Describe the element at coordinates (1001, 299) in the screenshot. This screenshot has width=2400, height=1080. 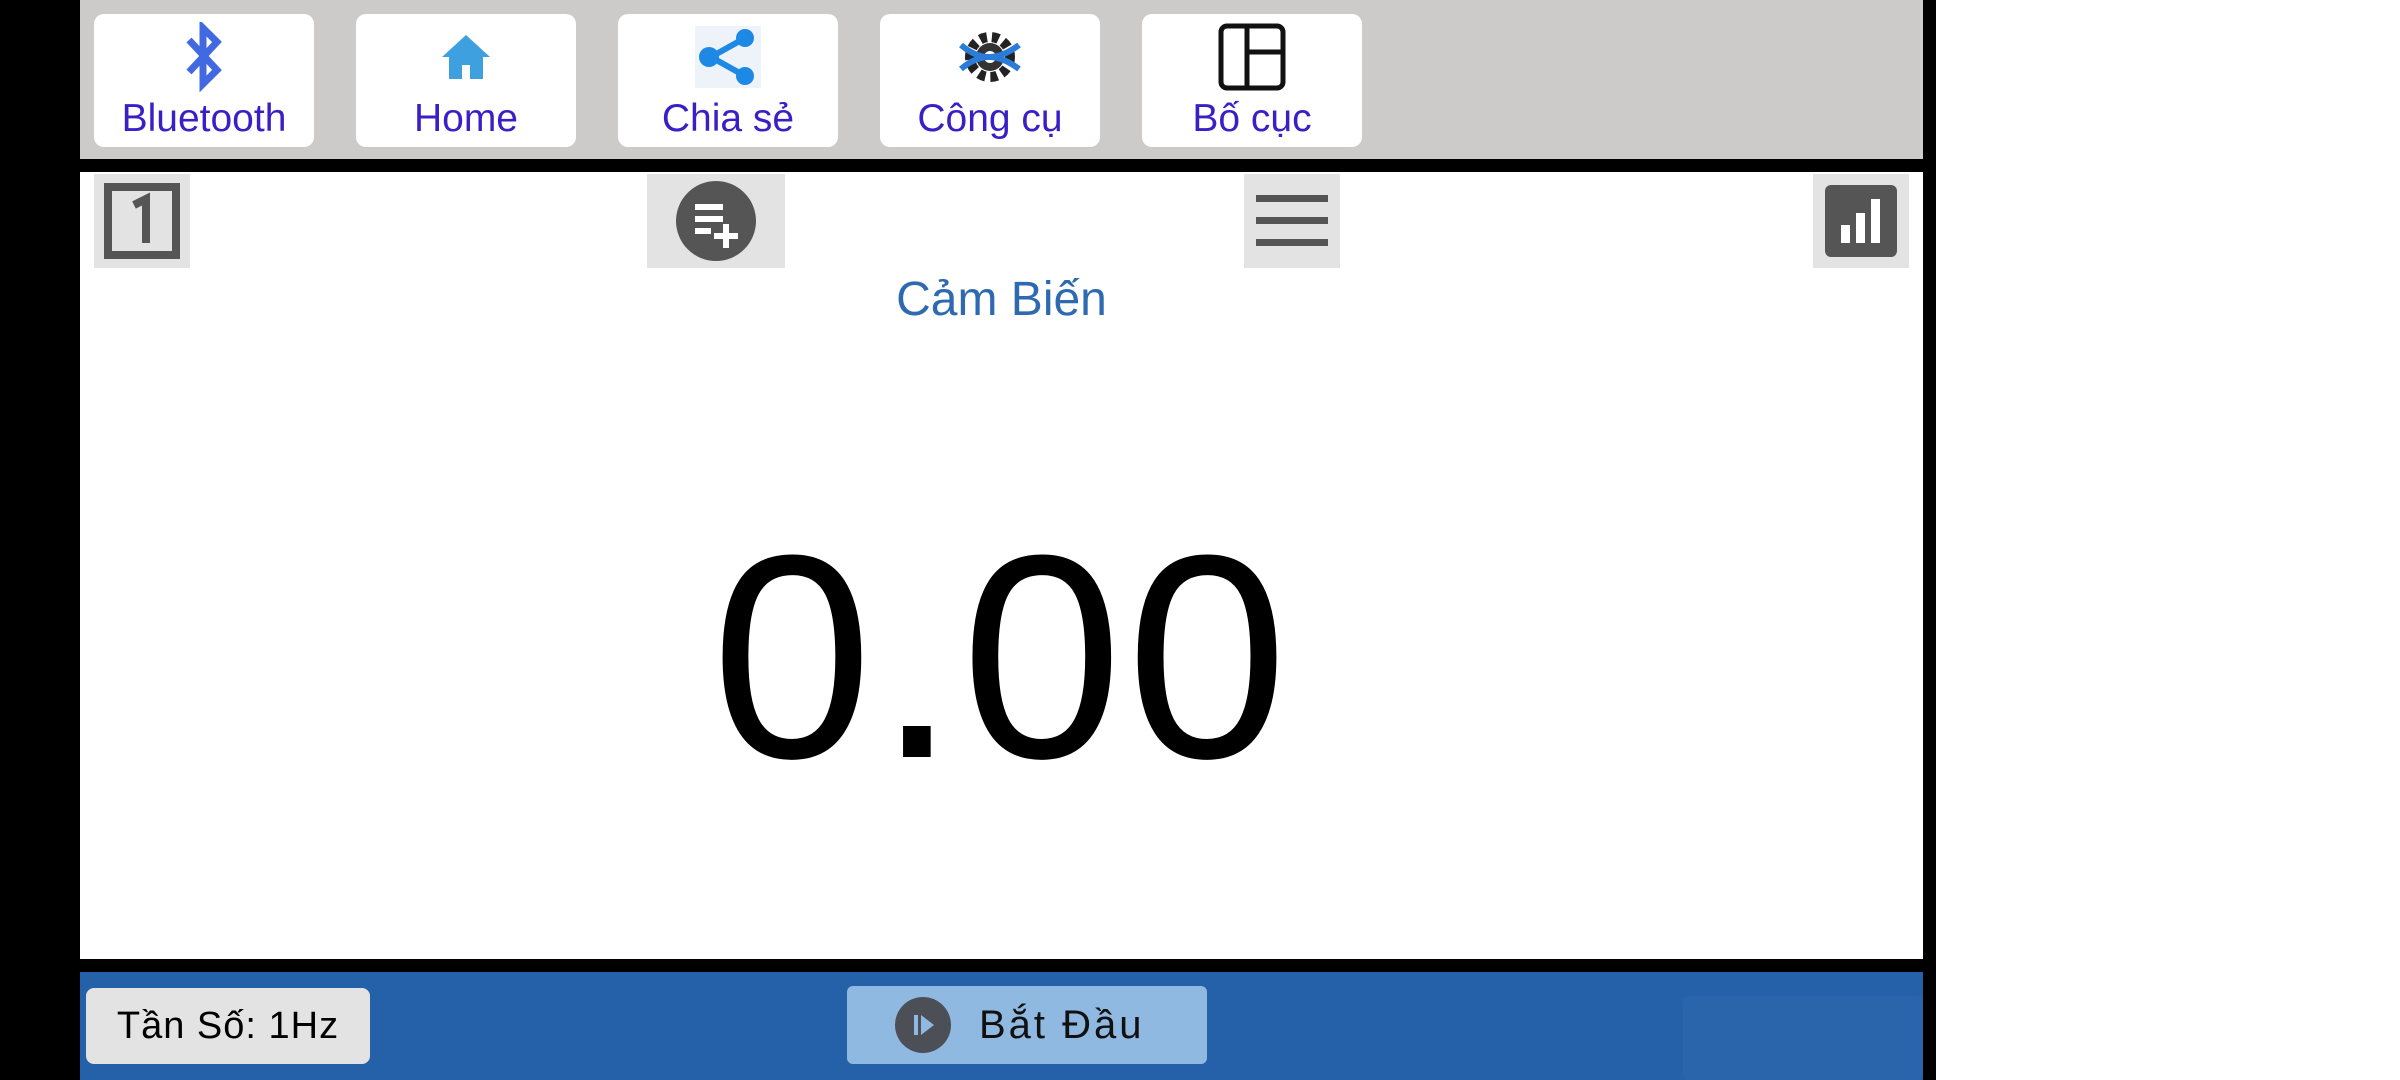
I see `sensor-title: Cảm Biến` at that location.